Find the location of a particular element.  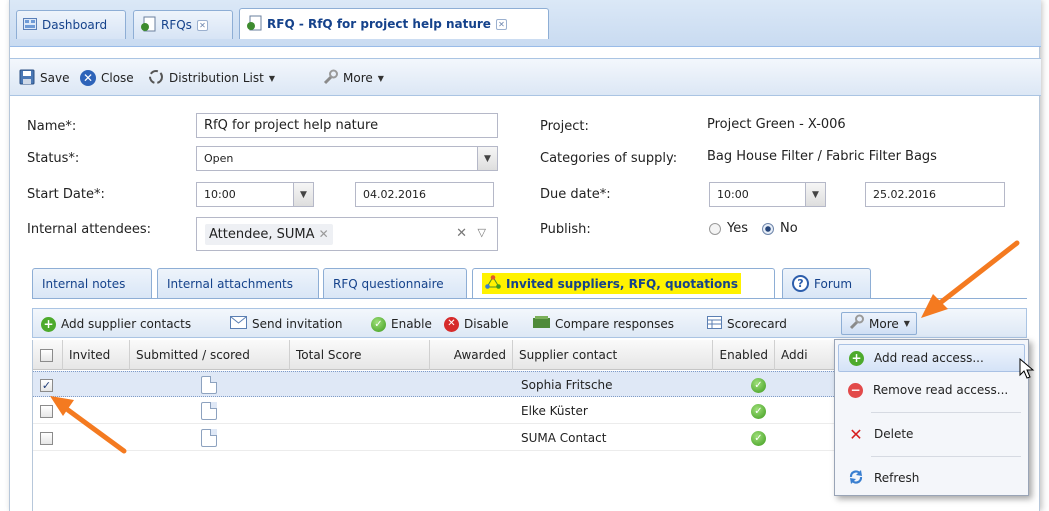

arrow-to-checkbox is located at coordinates (88, 425).